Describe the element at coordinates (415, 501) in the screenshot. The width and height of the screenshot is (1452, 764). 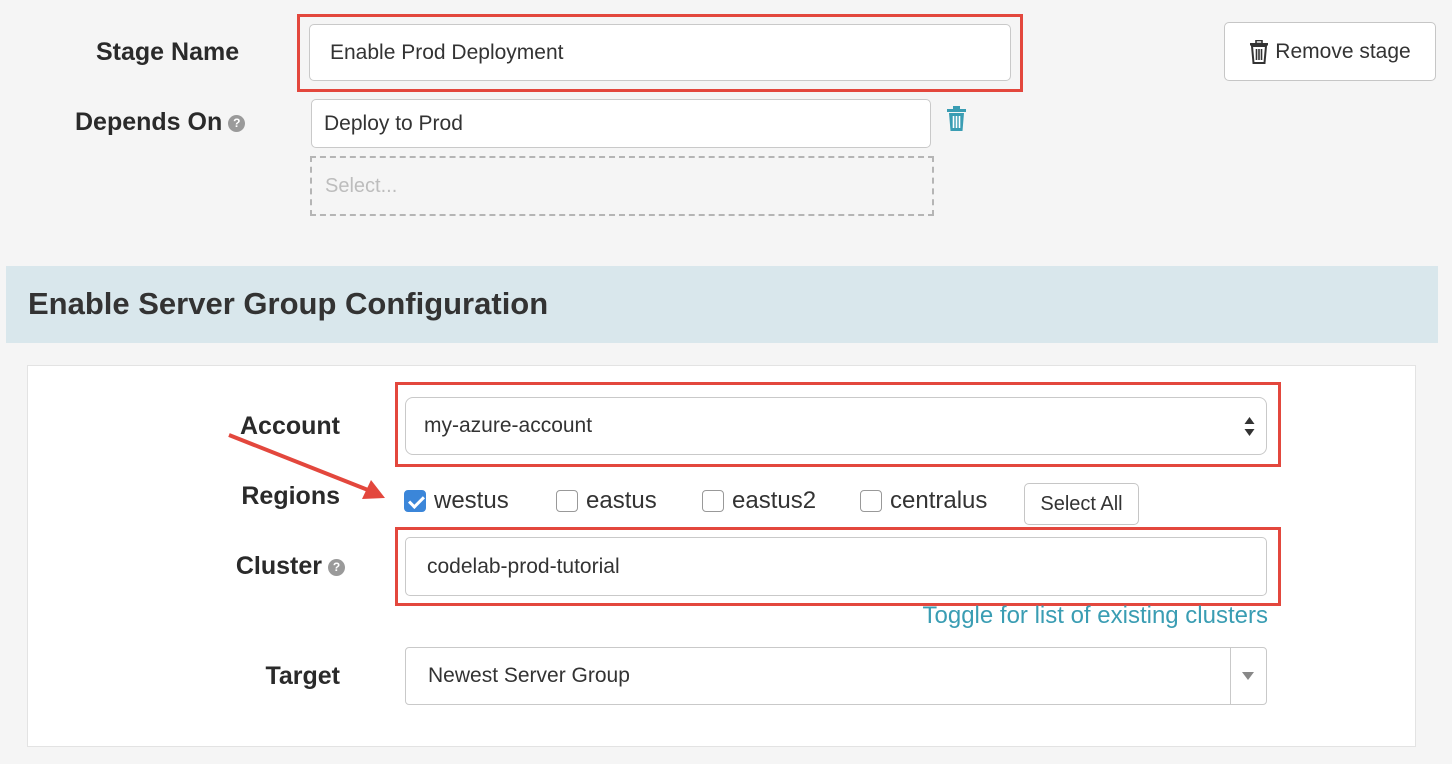
I see `checkbox-checked-icon` at that location.